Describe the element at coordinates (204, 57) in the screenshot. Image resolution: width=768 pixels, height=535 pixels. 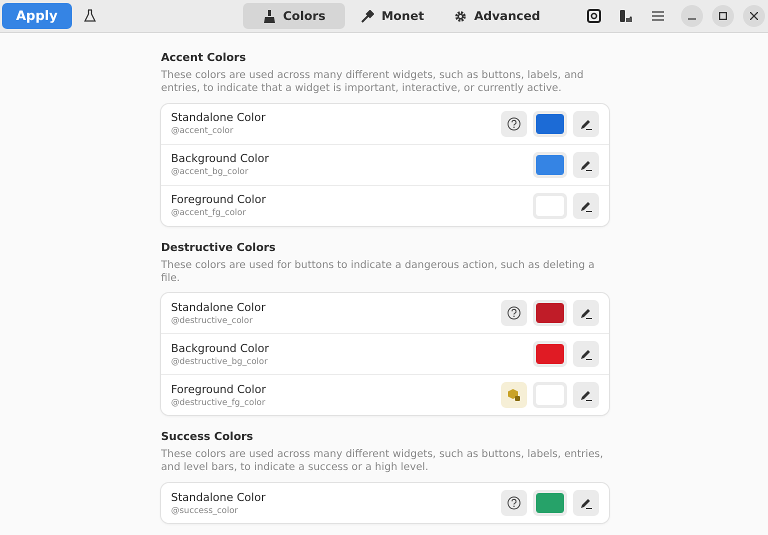
I see `section-title: Accent Colors` at that location.